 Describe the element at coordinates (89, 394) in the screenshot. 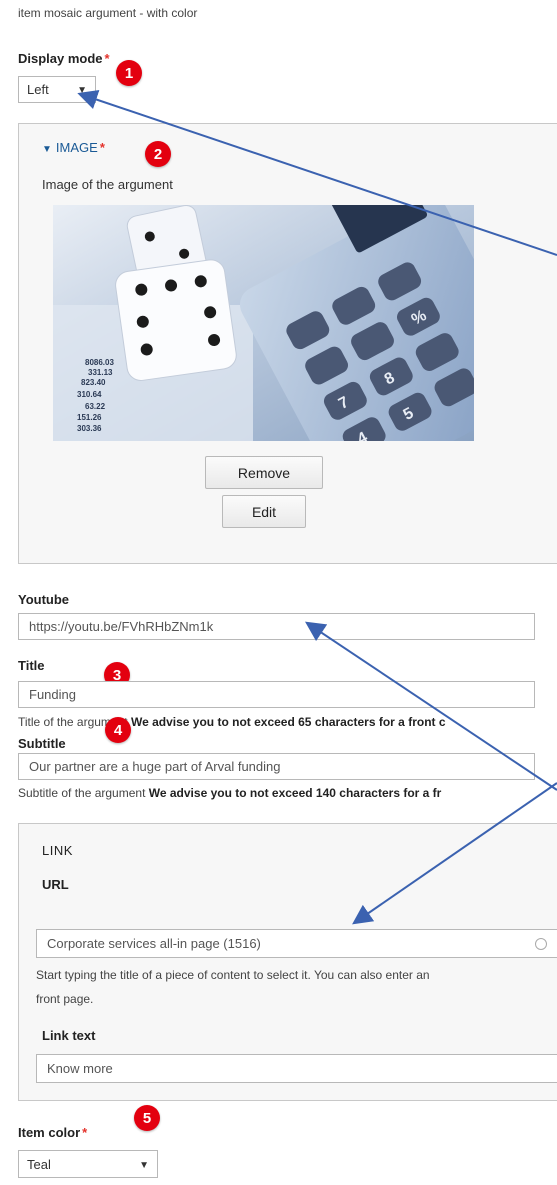

I see `ledger-number: 310.64` at that location.